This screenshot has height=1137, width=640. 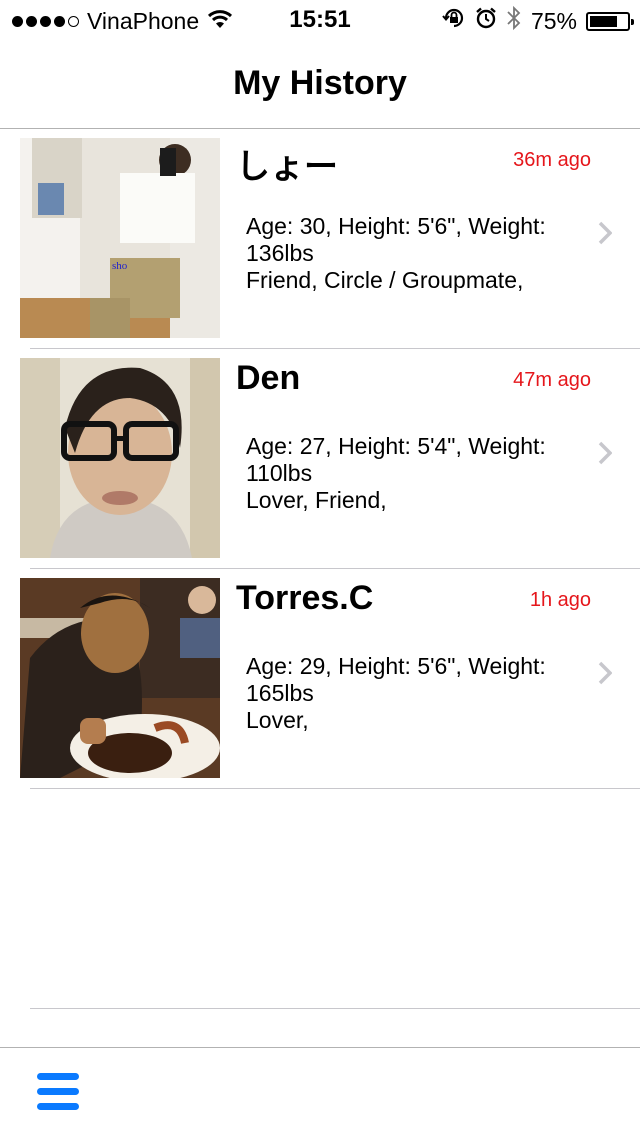 What do you see at coordinates (514, 21) in the screenshot?
I see `bluetooth-icon` at bounding box center [514, 21].